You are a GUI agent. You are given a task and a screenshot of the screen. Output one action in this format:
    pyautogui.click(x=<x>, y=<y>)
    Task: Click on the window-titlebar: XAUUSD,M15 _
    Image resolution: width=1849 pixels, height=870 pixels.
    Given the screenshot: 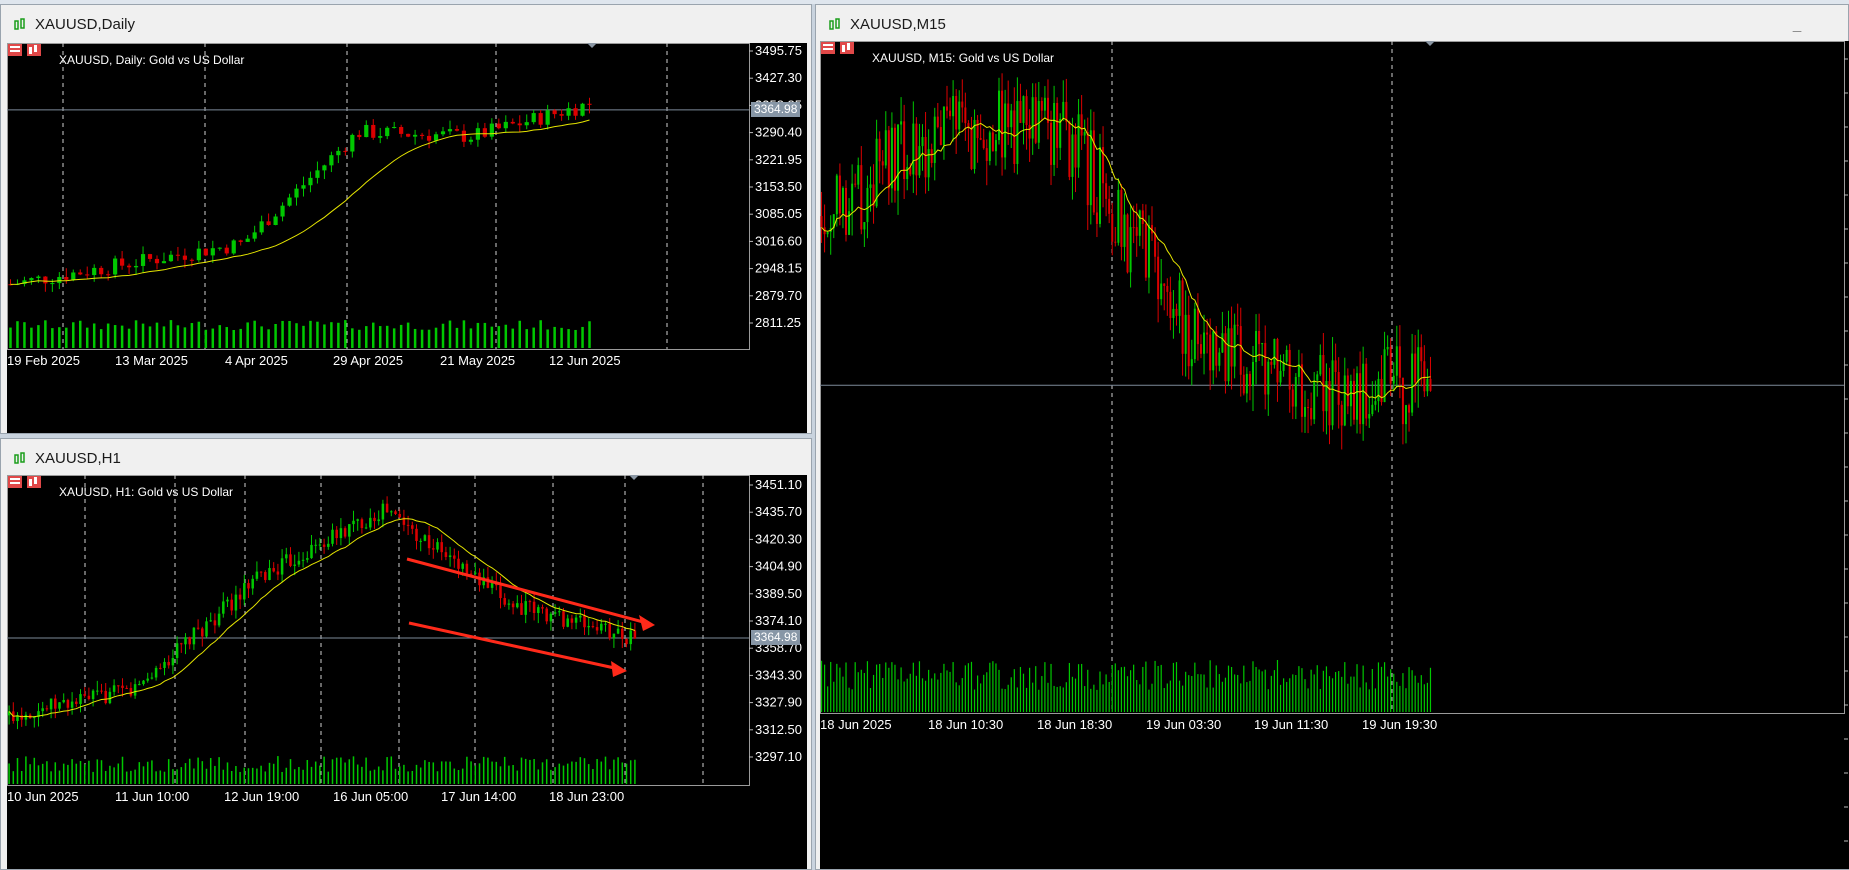 What is the action you would take?
    pyautogui.click(x=1332, y=23)
    